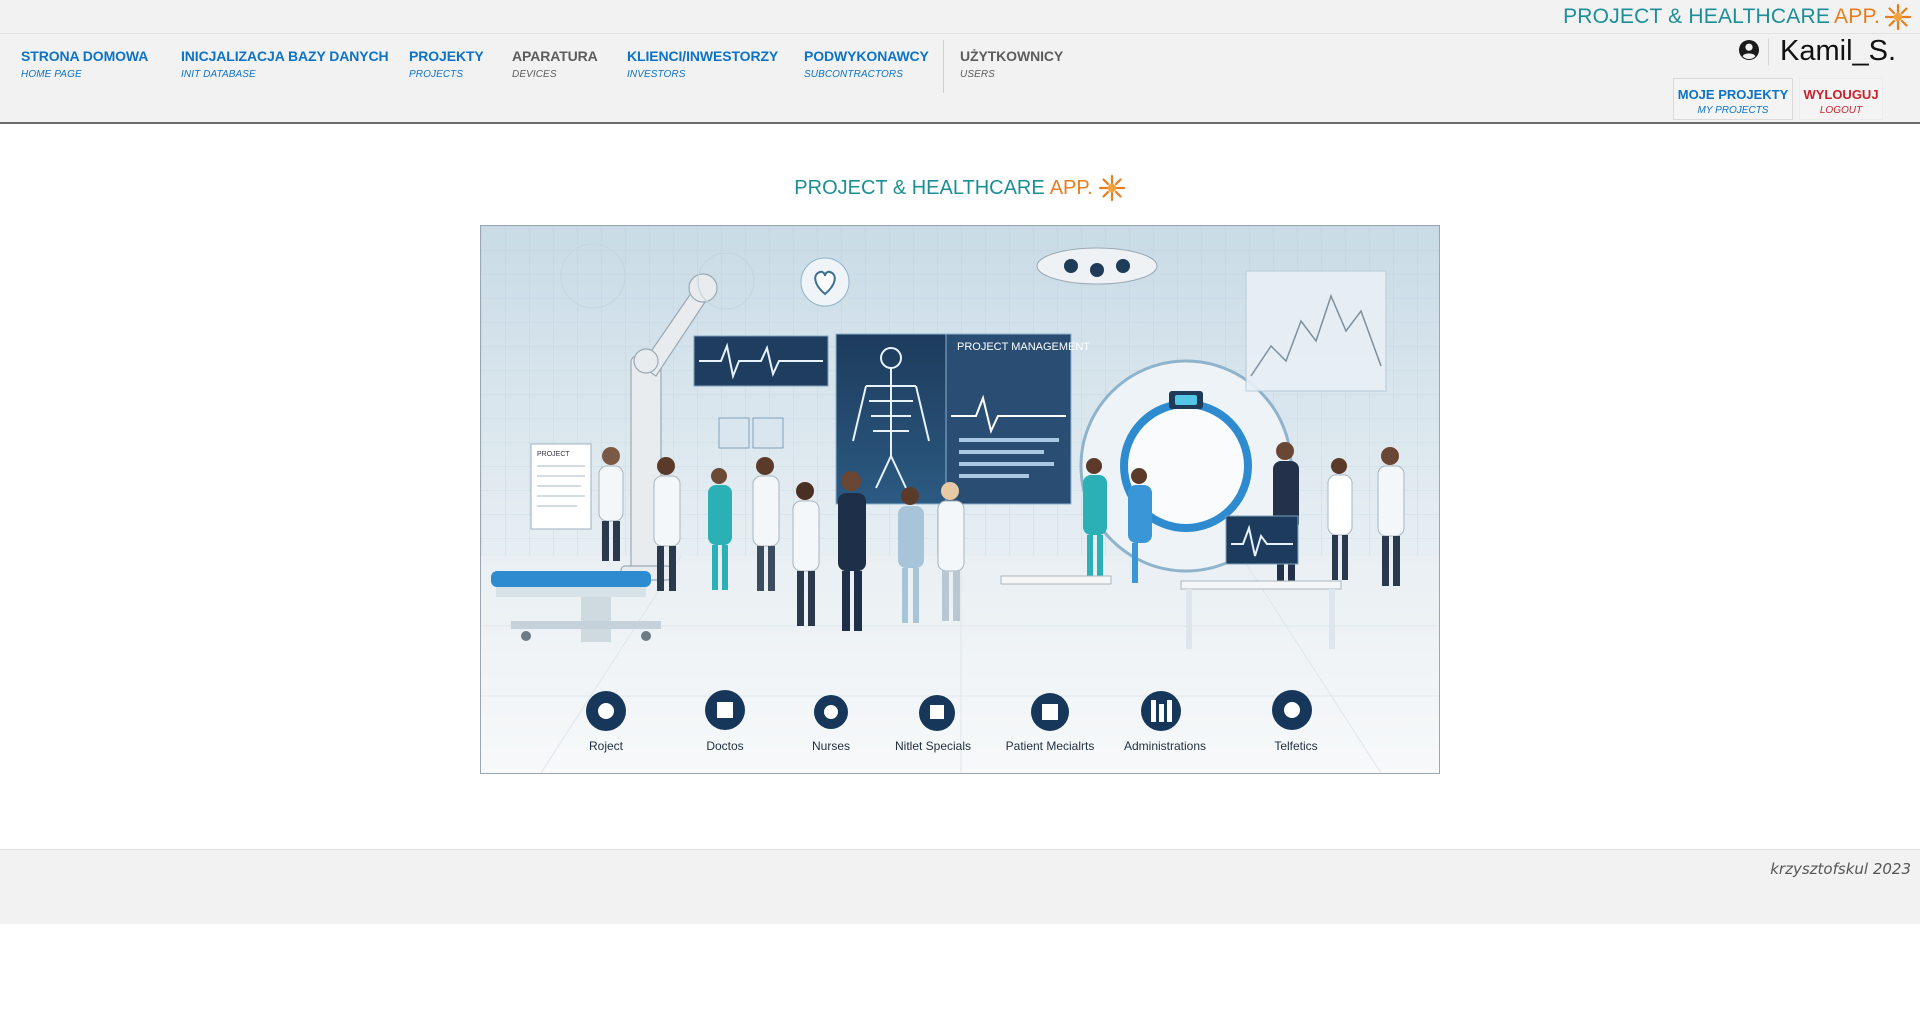 The image size is (1920, 1022). What do you see at coordinates (1768, 52) in the screenshot?
I see `user-separator` at bounding box center [1768, 52].